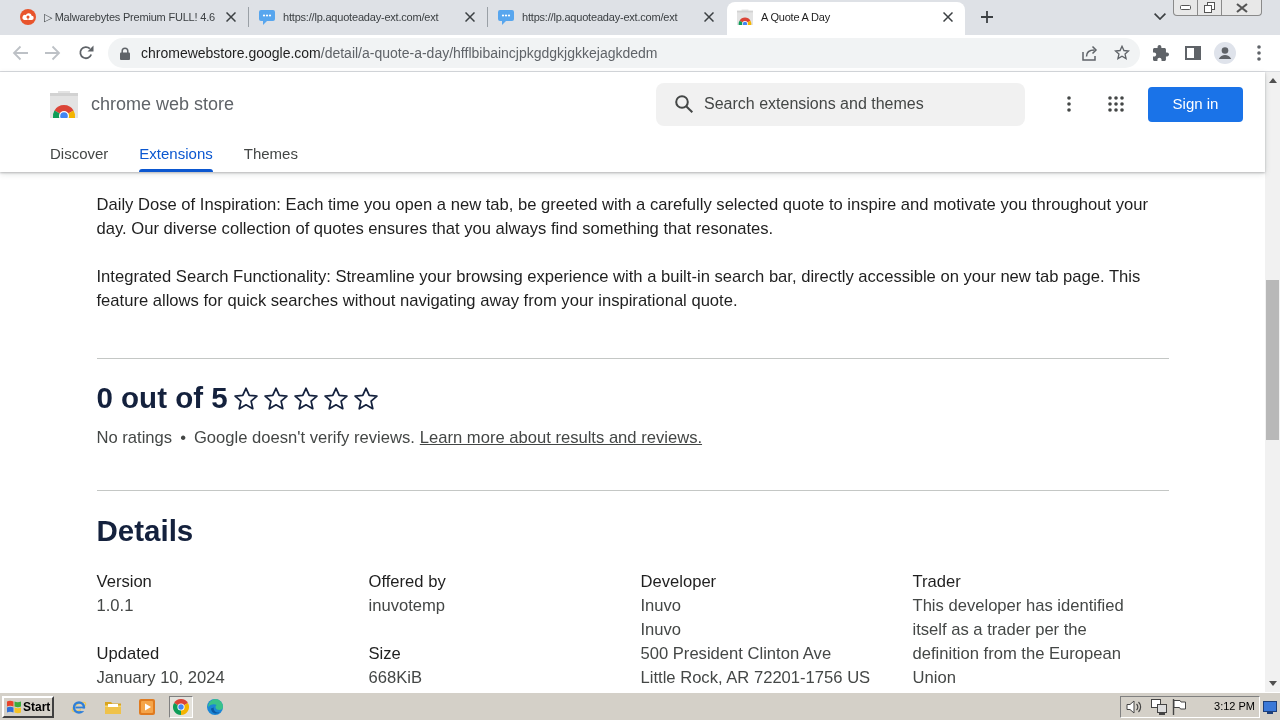 This screenshot has width=1280, height=720. I want to click on nav-tab: Themes, so click(270, 154).